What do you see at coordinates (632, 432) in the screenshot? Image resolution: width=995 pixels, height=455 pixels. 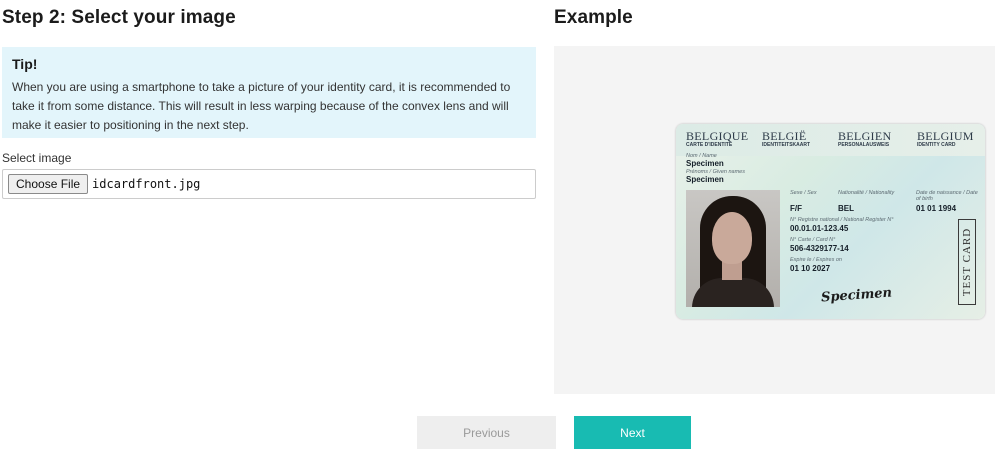 I see `next-button: Next` at bounding box center [632, 432].